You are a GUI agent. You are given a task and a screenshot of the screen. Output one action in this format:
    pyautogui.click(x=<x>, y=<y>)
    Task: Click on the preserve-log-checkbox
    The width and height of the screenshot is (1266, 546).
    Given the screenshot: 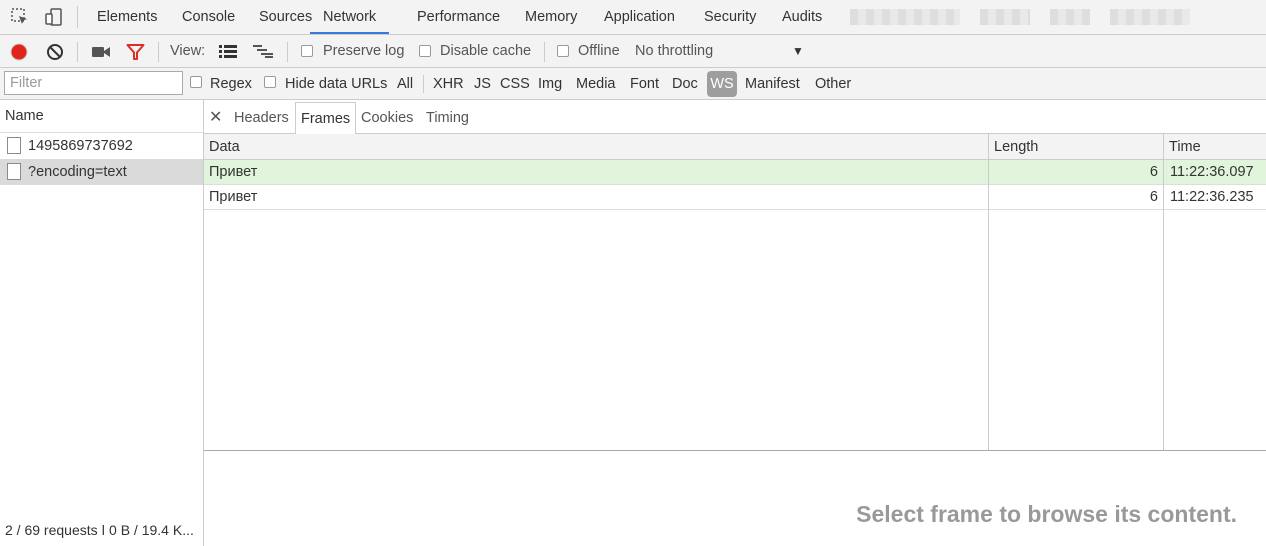 What is the action you would take?
    pyautogui.click(x=307, y=51)
    